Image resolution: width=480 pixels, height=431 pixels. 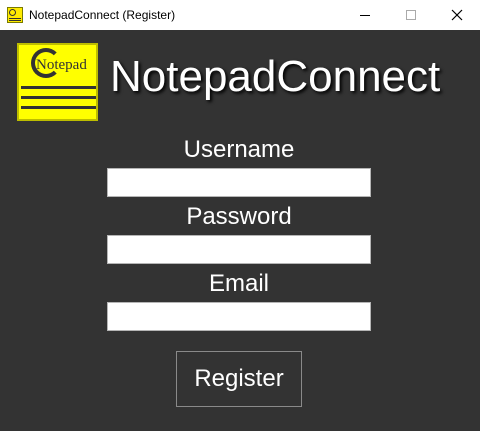 What do you see at coordinates (239, 249) in the screenshot?
I see `password-input` at bounding box center [239, 249].